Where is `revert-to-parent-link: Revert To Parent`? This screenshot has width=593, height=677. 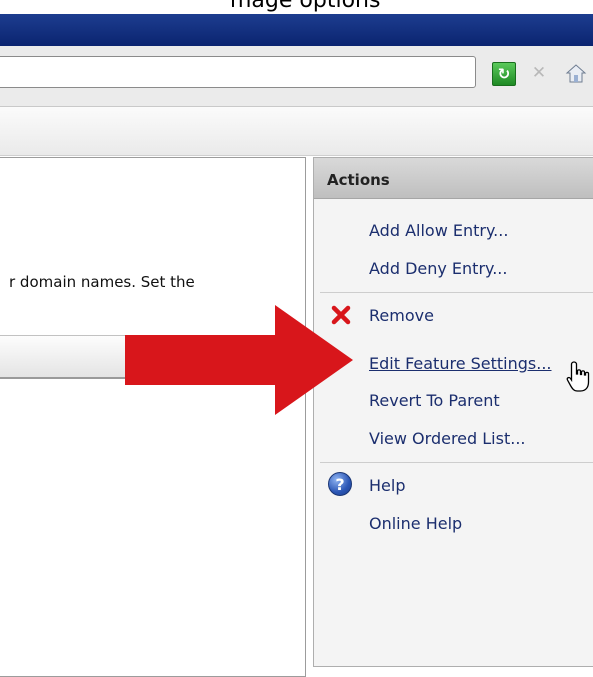
revert-to-parent-link: Revert To Parent is located at coordinates (434, 400).